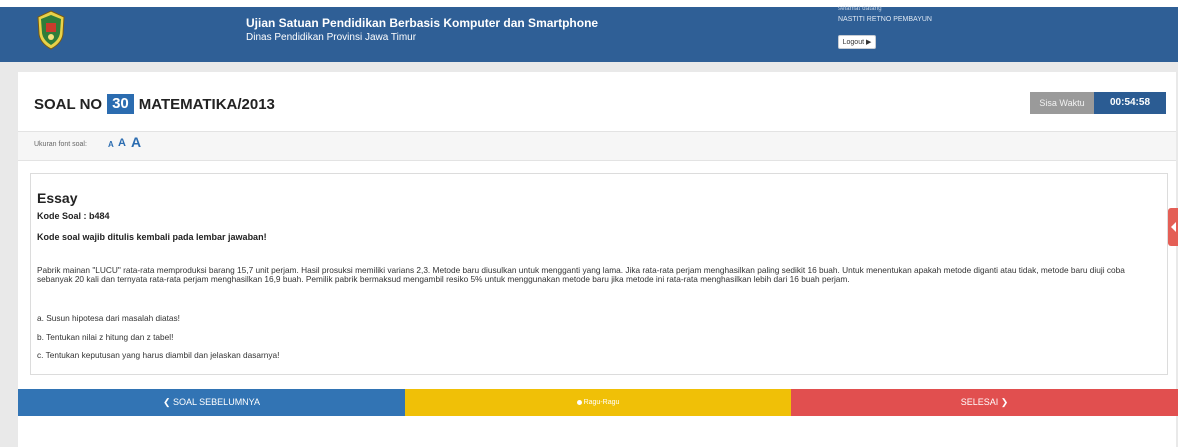 Image resolution: width=1178 pixels, height=447 pixels. I want to click on font-size-bar, so click(597, 146).